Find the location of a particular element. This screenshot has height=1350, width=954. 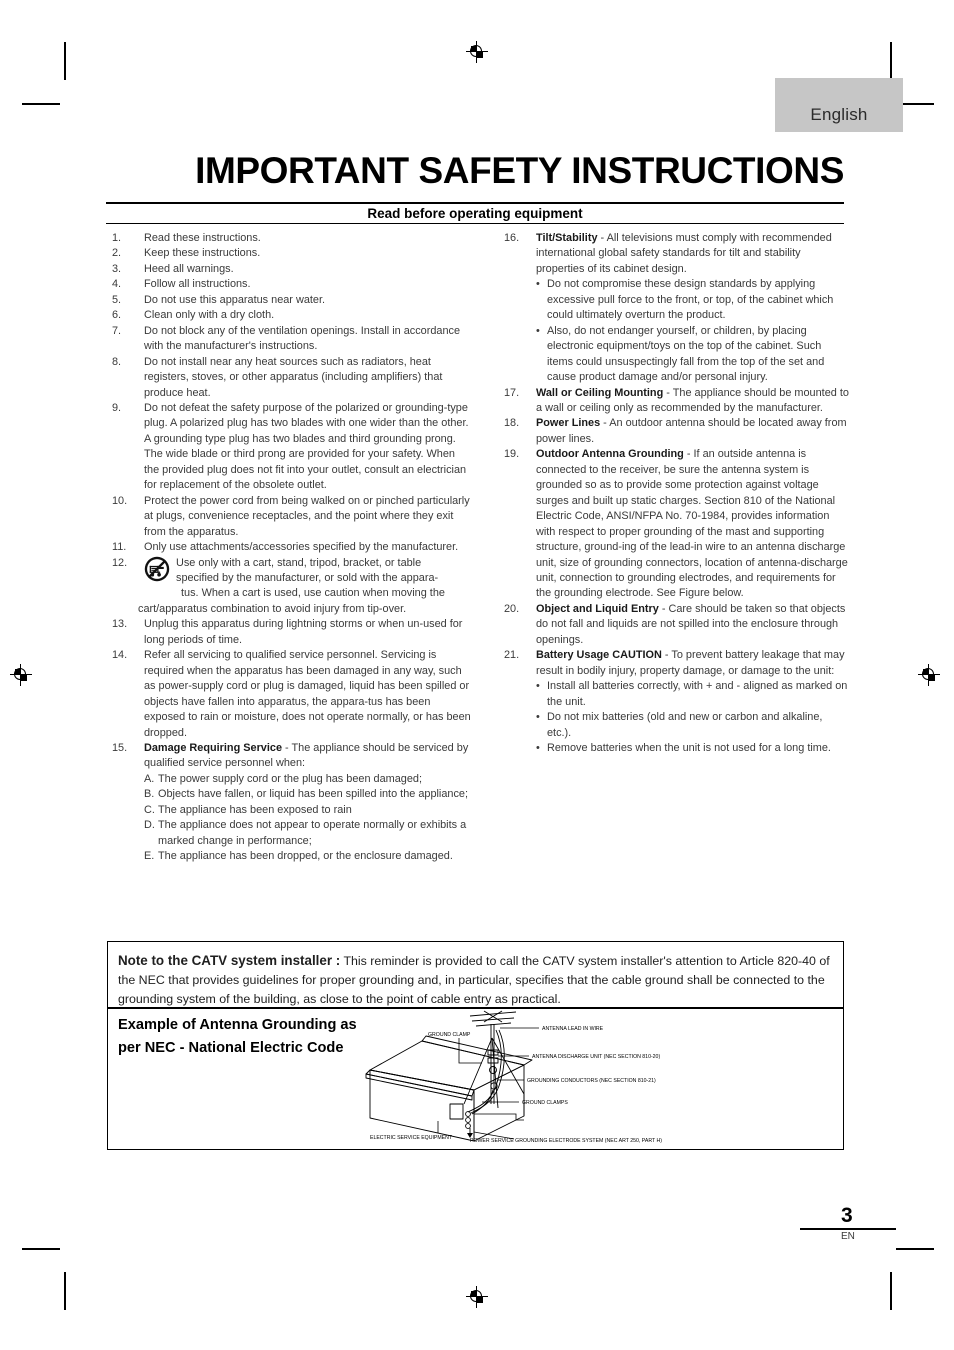

antenna-example-heading-line2: per NEC - National Electric Code is located at coordinates (231, 1048).